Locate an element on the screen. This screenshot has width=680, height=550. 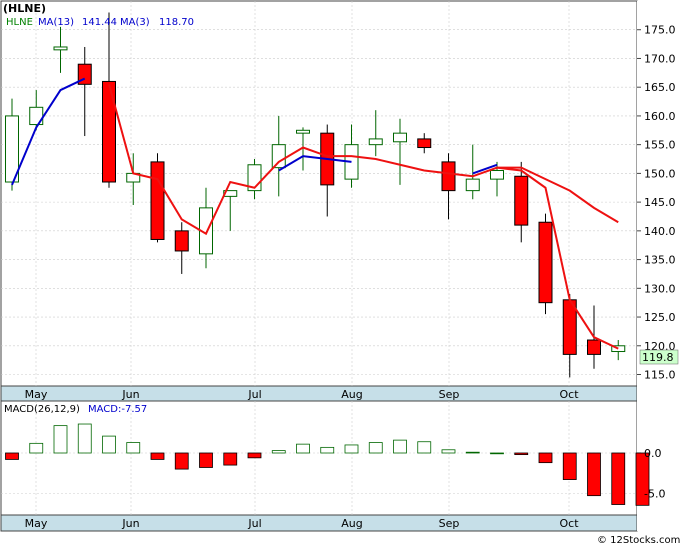
macd-xaxis-band is located at coordinates (319, 523).